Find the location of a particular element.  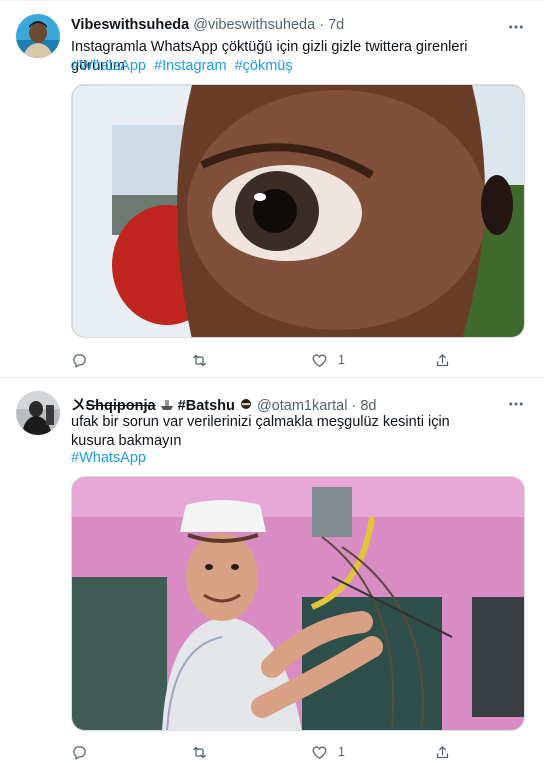

ship-emoji-icon is located at coordinates (166, 405).